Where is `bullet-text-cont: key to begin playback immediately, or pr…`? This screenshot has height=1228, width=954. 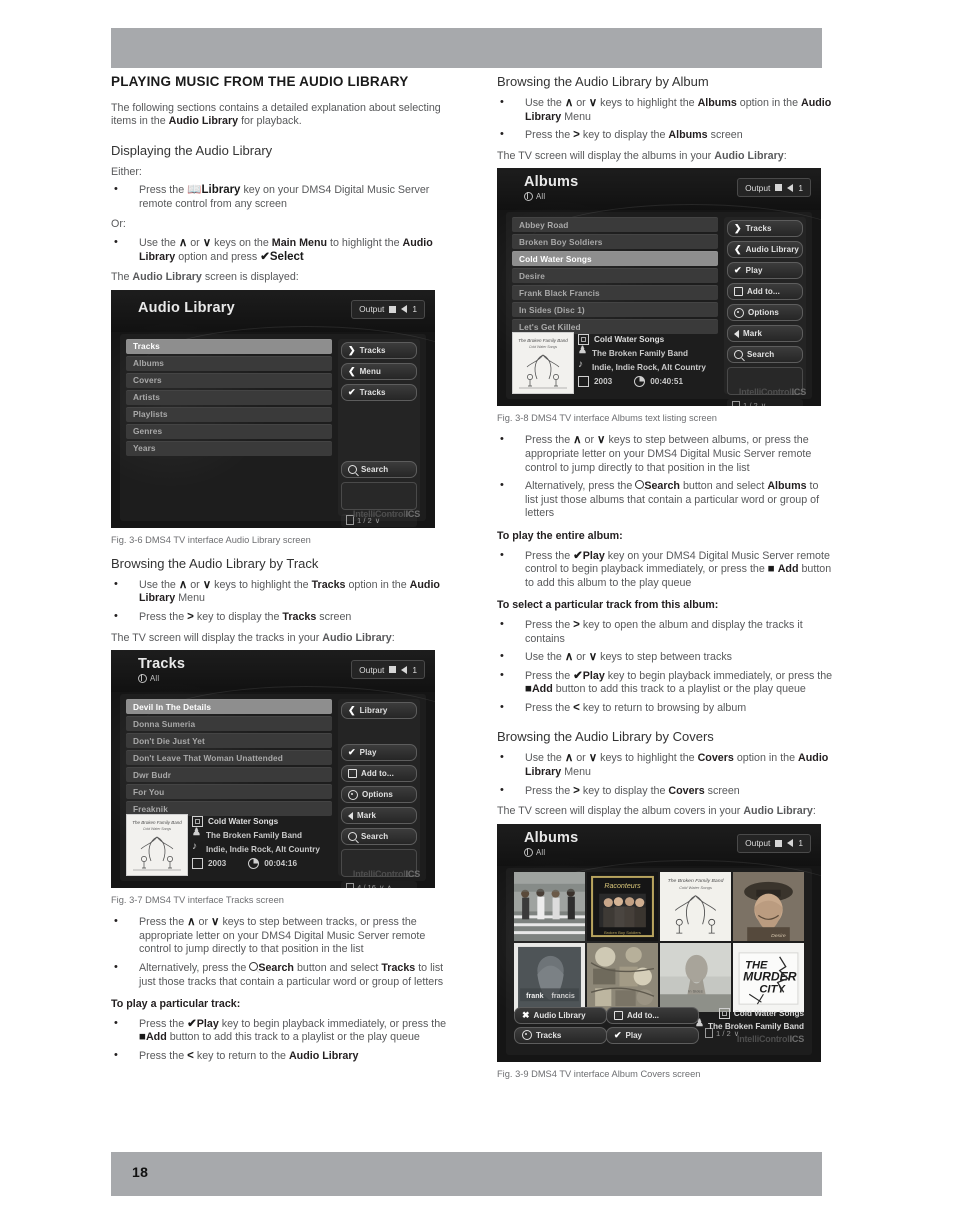
bullet-text-cont: key to begin playback immediately, or pr… is located at coordinates (334, 1023).